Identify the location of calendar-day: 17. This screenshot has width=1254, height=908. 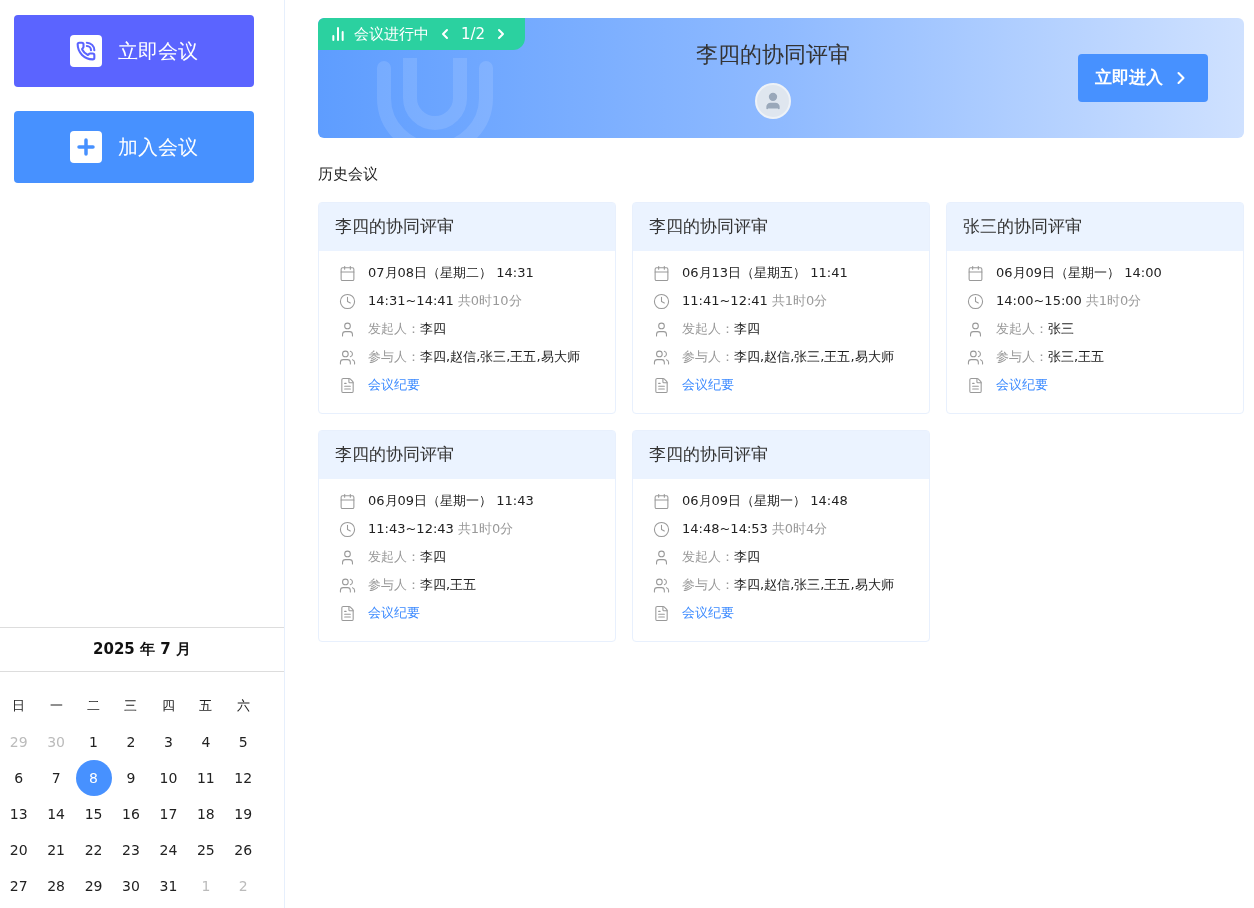
(168, 814).